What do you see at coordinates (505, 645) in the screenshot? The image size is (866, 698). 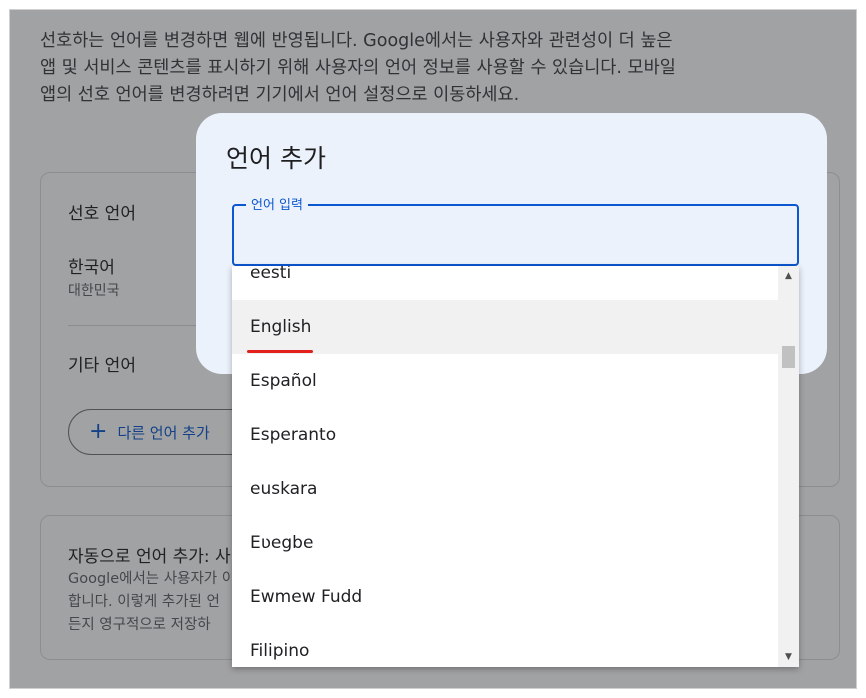 I see `language-option: Filipino` at bounding box center [505, 645].